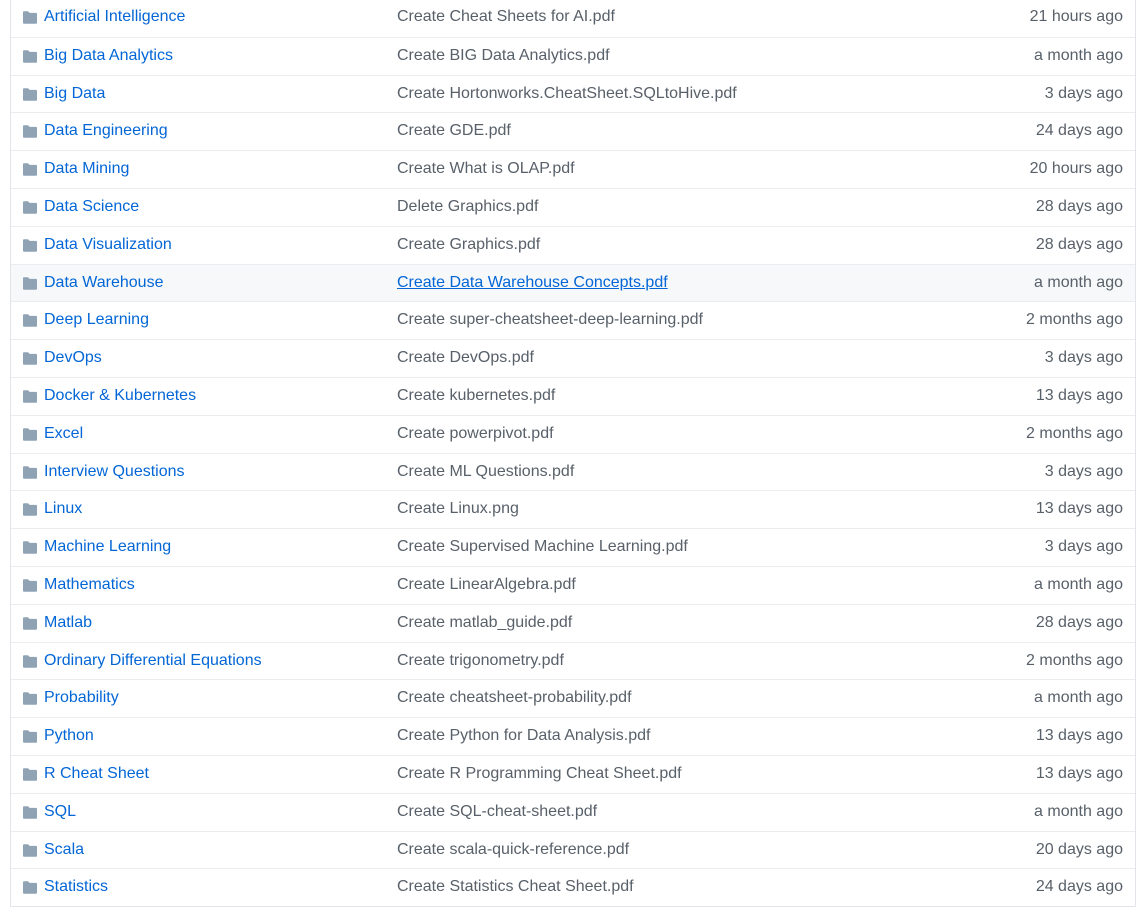 This screenshot has width=1147, height=907. What do you see at coordinates (108, 56) in the screenshot?
I see `file-name-link: Big Data Analytics` at bounding box center [108, 56].